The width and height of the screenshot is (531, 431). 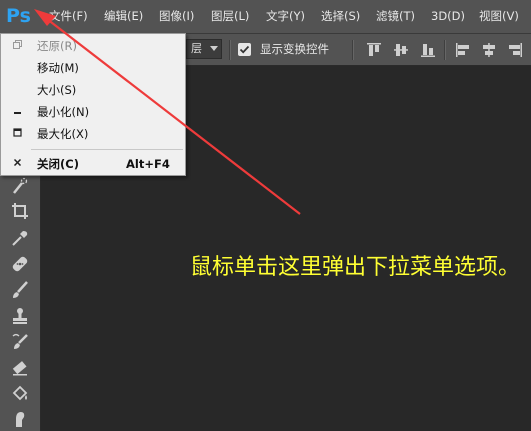 I want to click on menu-file: 文件(F), so click(x=68, y=16).